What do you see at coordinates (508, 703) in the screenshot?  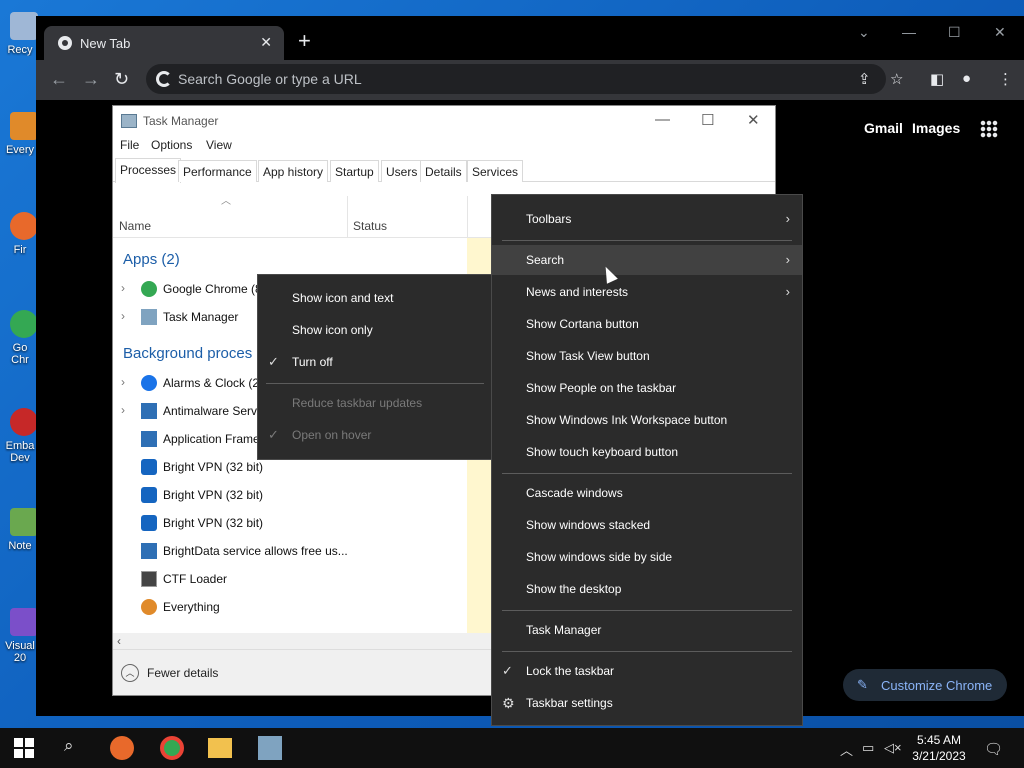 I see `gear-icon: ⚙` at bounding box center [508, 703].